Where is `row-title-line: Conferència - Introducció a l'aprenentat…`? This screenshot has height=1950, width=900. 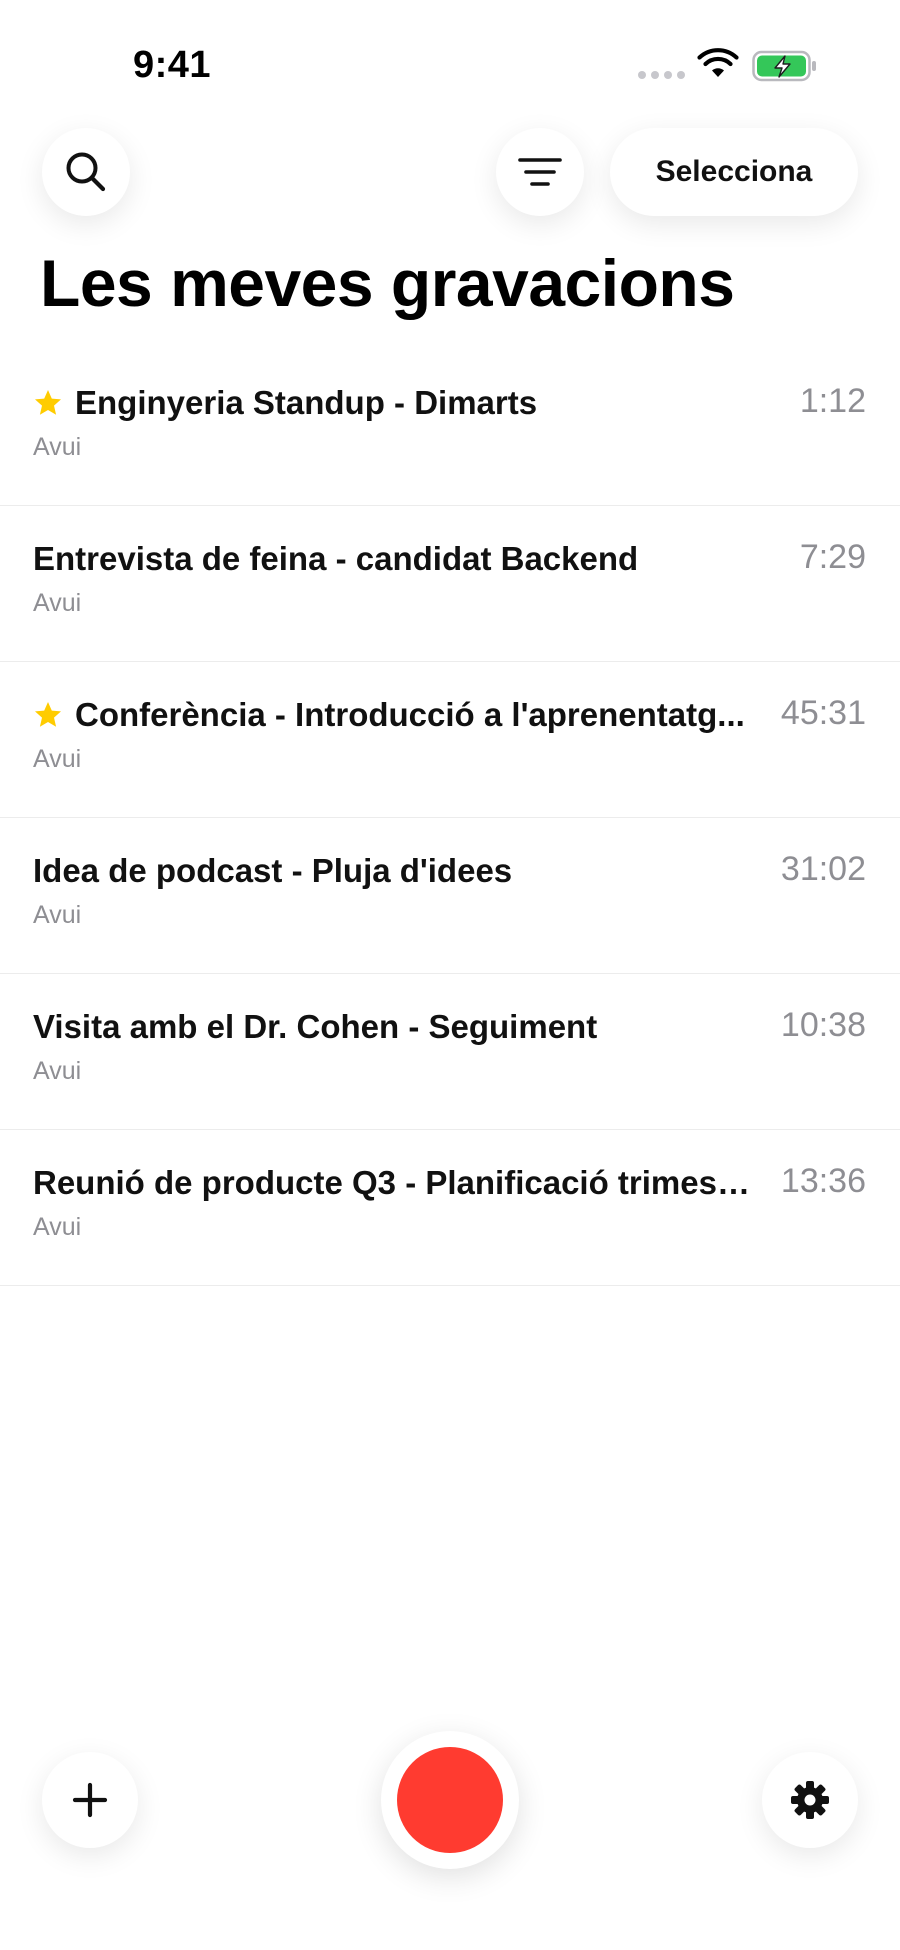 row-title-line: Conferència - Introducció a l'aprenentat… is located at coordinates (393, 715).